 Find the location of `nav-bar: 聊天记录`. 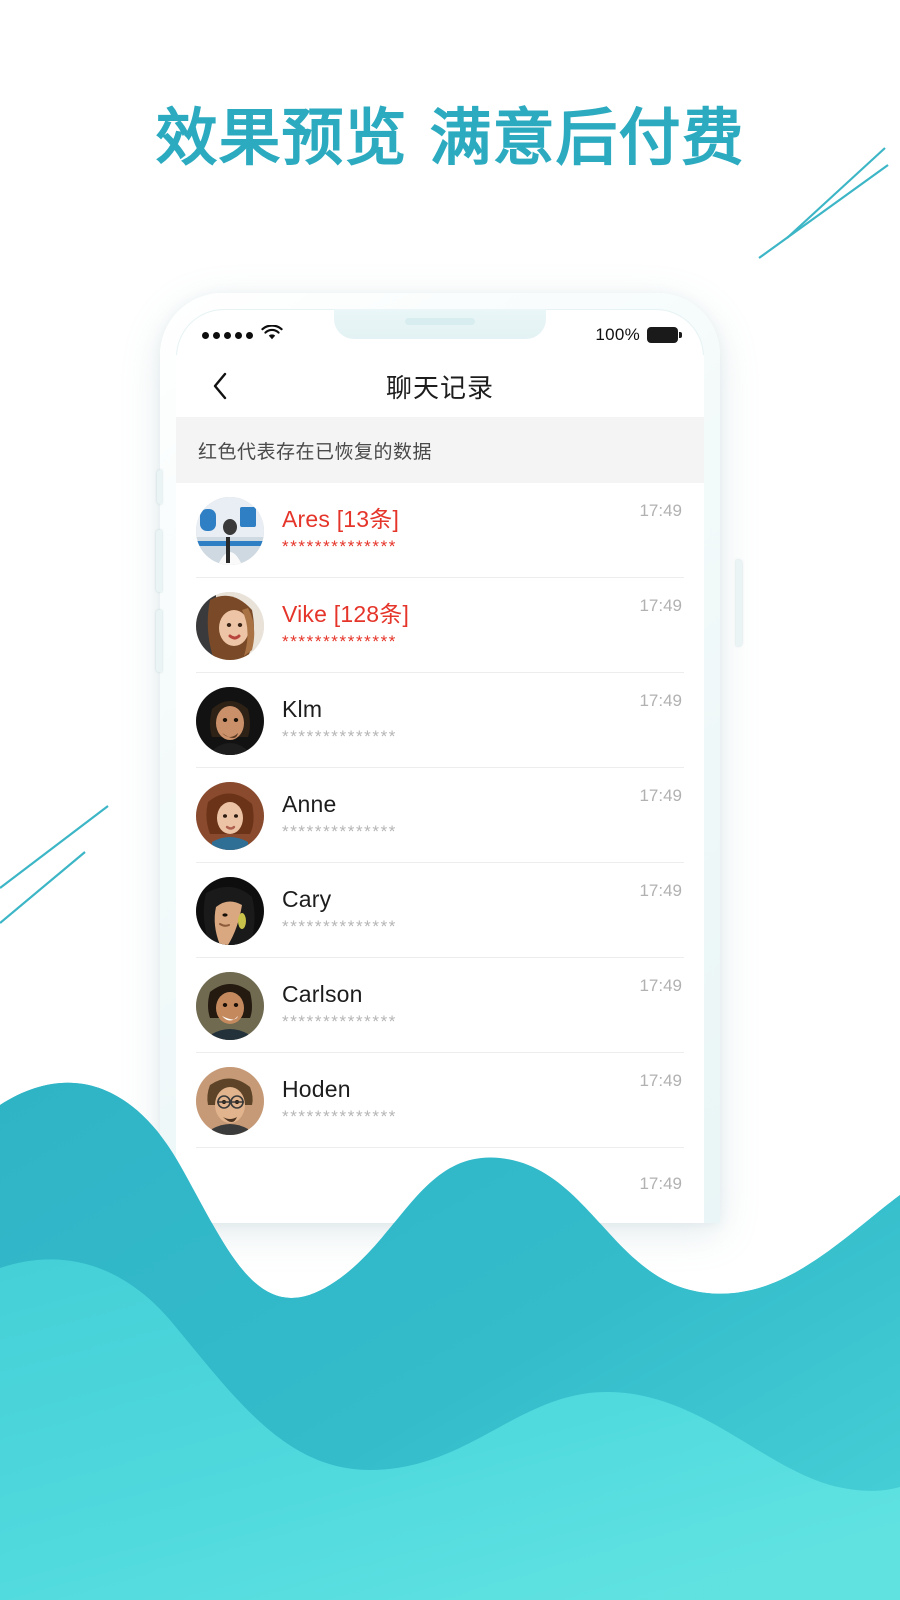

nav-bar: 聊天记录 is located at coordinates (440, 386).